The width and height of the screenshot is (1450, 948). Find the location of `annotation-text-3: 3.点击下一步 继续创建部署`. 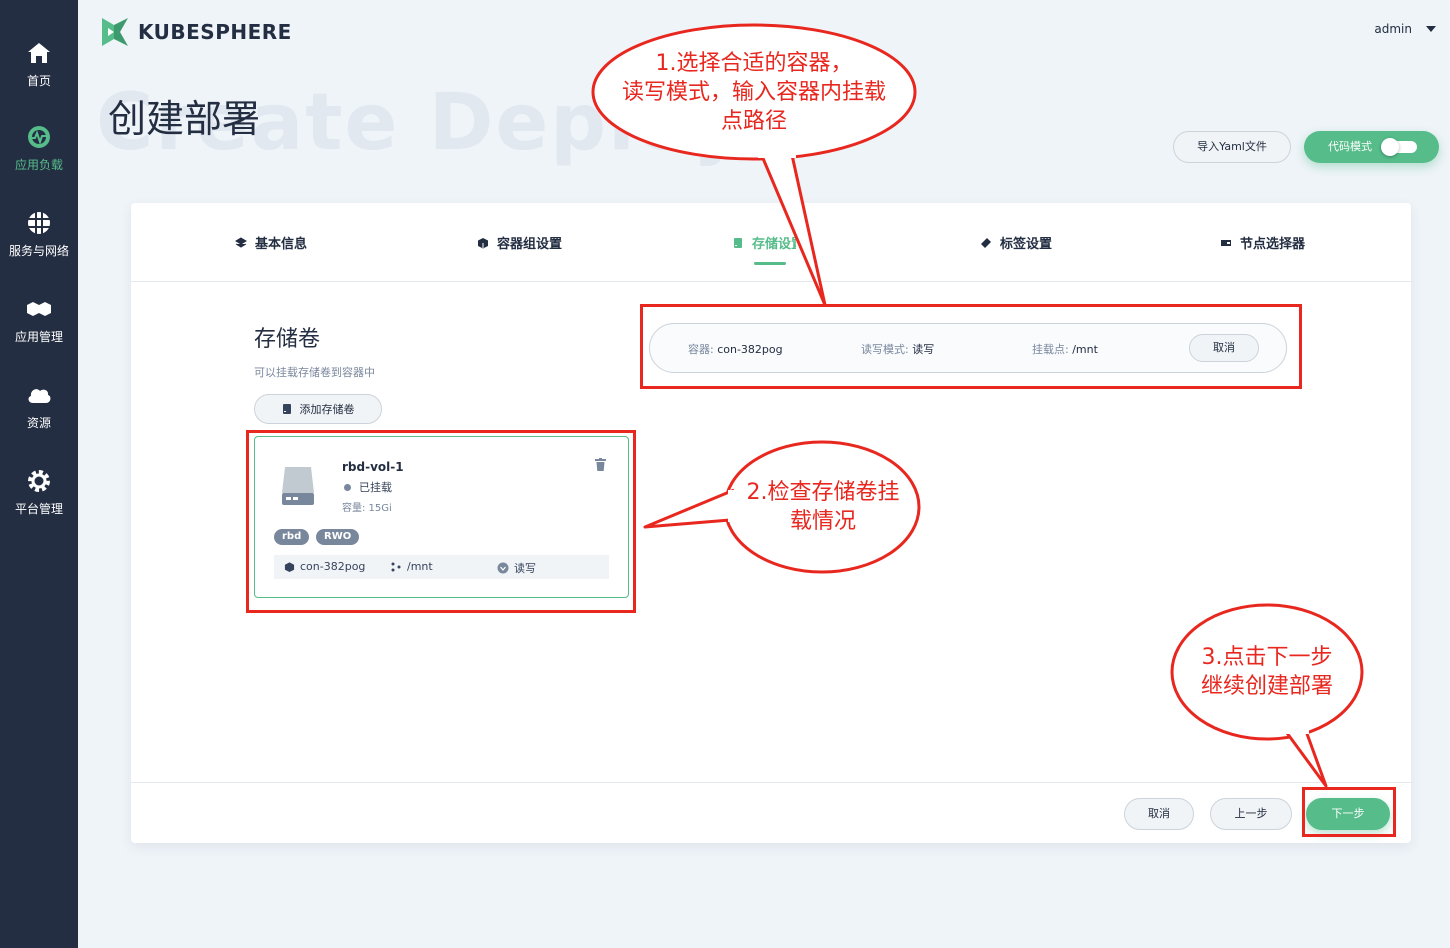

annotation-text-3: 3.点击下一步 继续创建部署 is located at coordinates (1267, 672).